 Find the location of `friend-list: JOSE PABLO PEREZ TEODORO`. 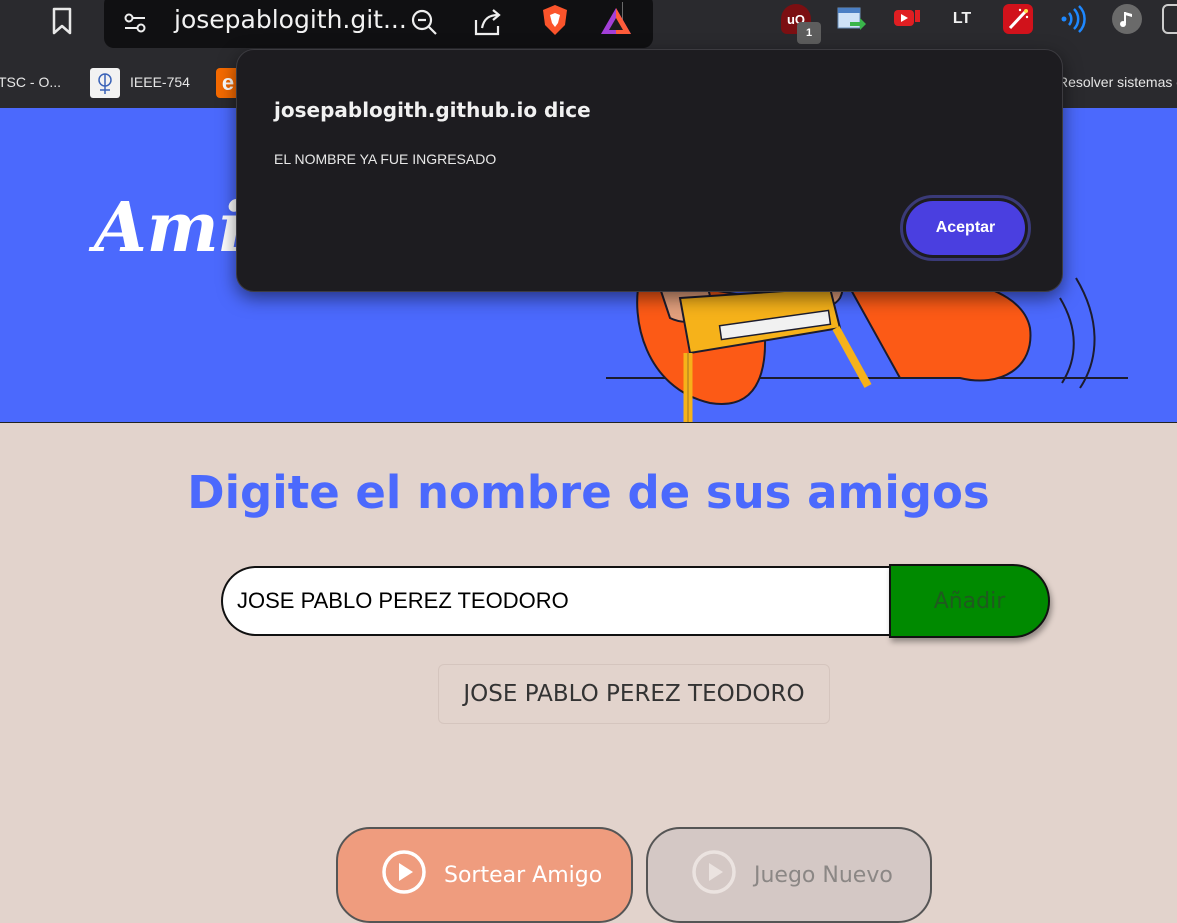

friend-list: JOSE PABLO PEREZ TEODORO is located at coordinates (634, 694).